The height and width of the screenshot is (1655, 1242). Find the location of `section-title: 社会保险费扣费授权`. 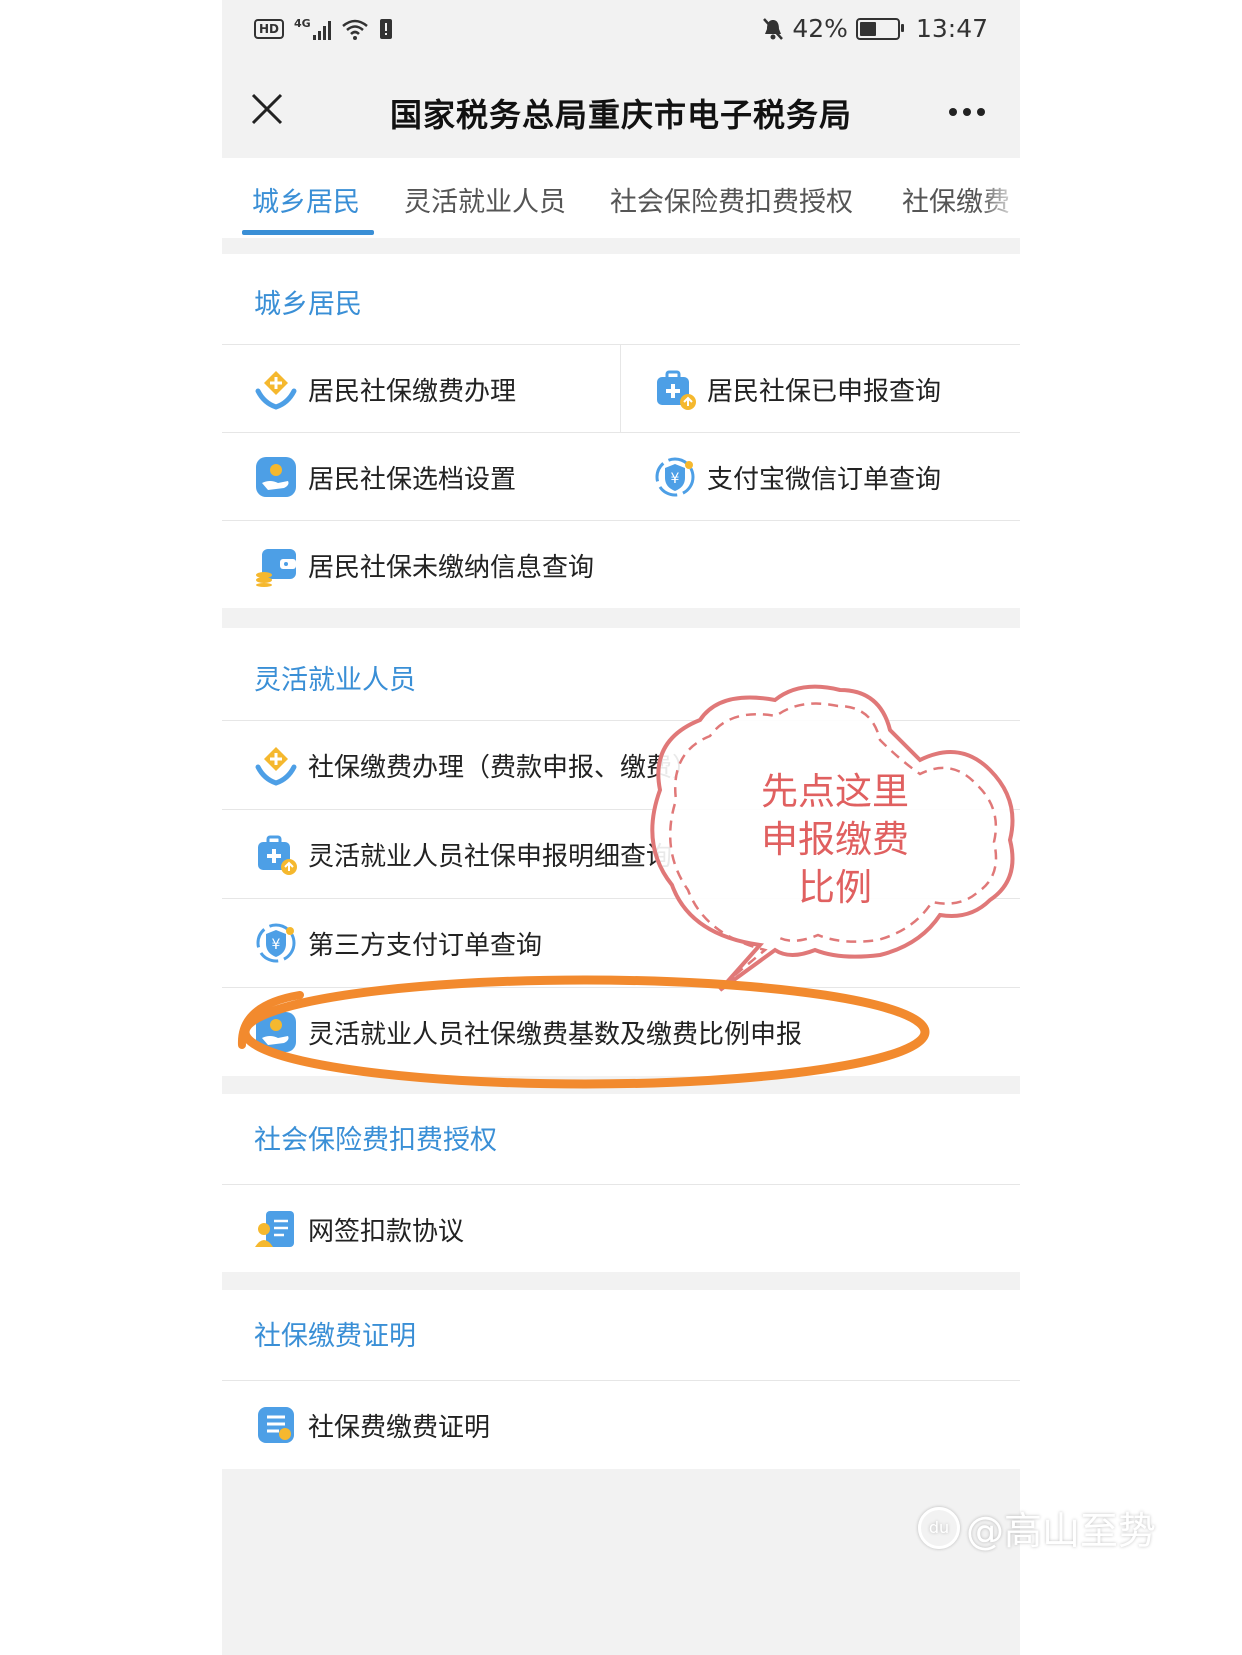

section-title: 社会保险费扣费授权 is located at coordinates (375, 1140).